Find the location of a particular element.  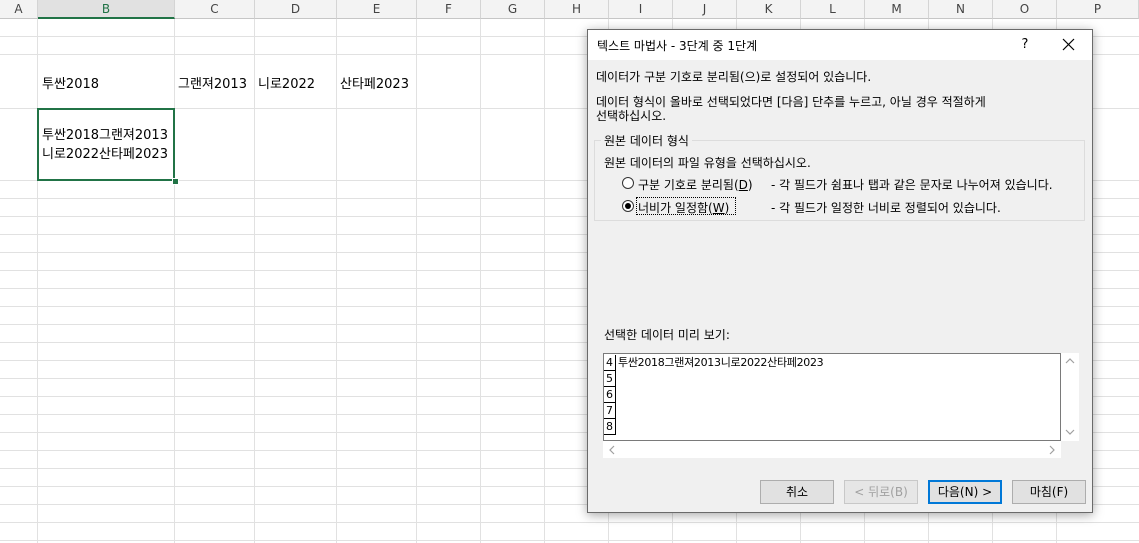

scroll-left-icon is located at coordinates (612, 450).